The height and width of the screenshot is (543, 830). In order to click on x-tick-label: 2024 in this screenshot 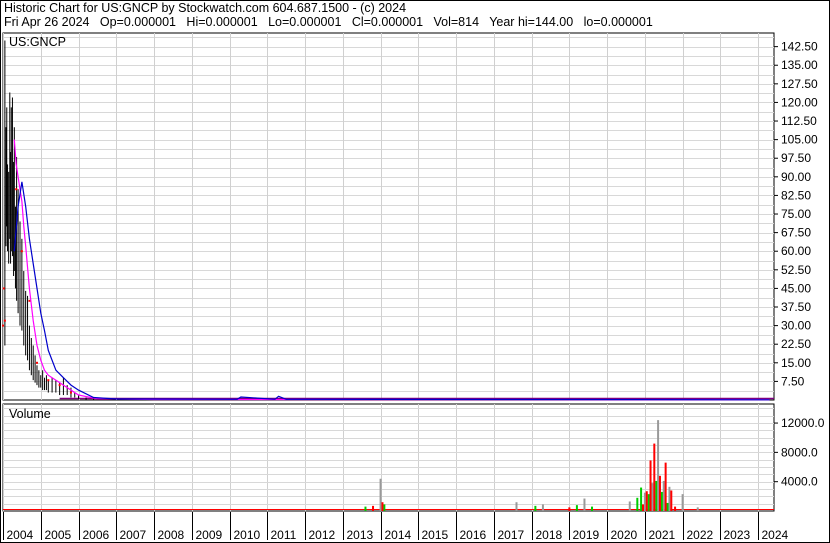, I will do `click(775, 535)`.